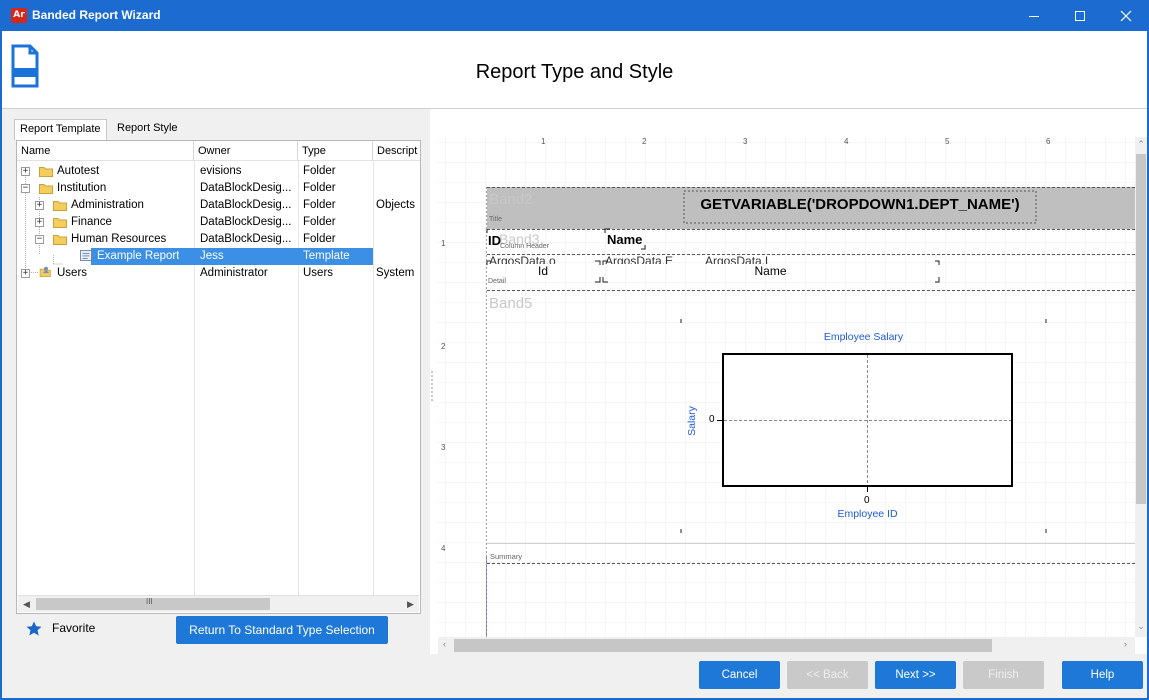  Describe the element at coordinates (396, 151) in the screenshot. I see `column-header-description: Descript` at that location.